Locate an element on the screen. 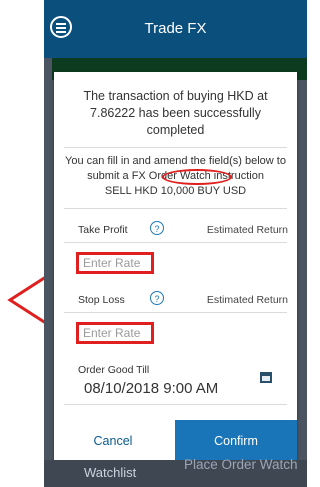 Image resolution: width=320 pixels, height=487 pixels. stop-loss-rate-input: Enter Rate is located at coordinates (115, 333).